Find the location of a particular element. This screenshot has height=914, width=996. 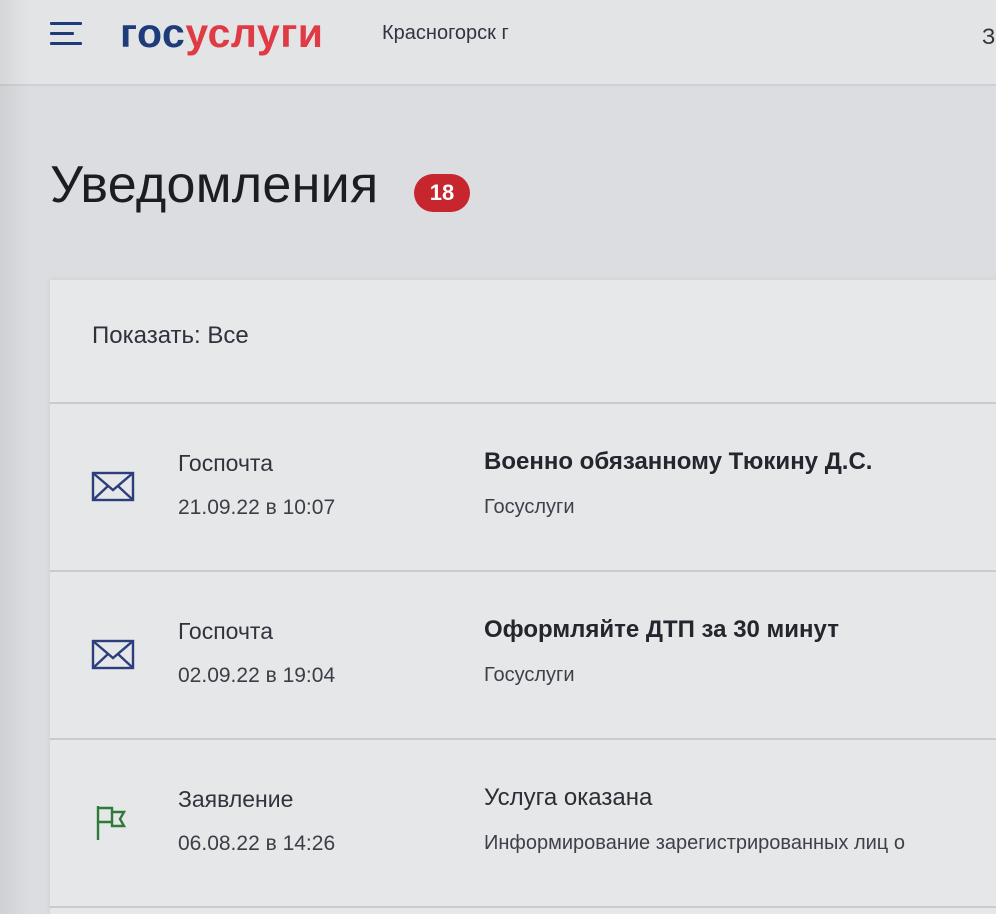

page-title: Уведомления is located at coordinates (214, 185).